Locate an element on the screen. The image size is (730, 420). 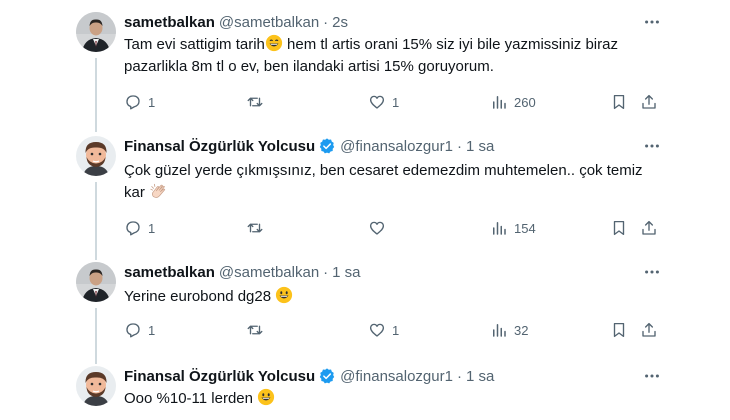
tweet-text: Ooo %10-11 lerden is located at coordinates (394, 399).